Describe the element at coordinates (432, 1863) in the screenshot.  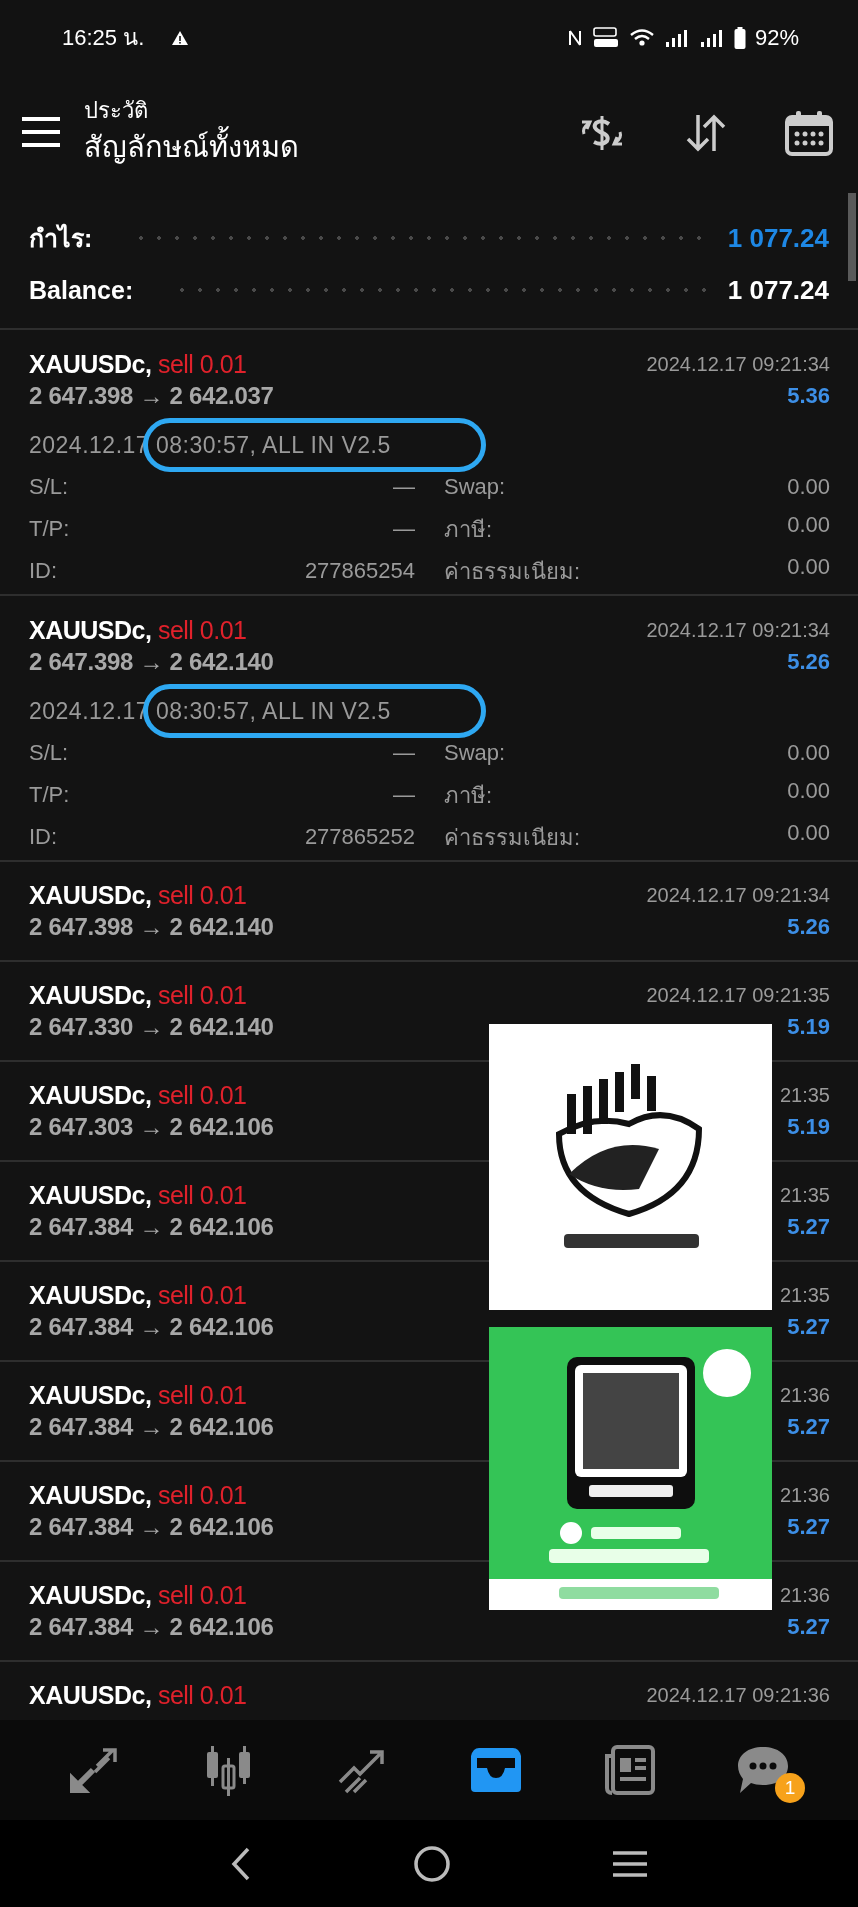
I see `home-icon` at that location.